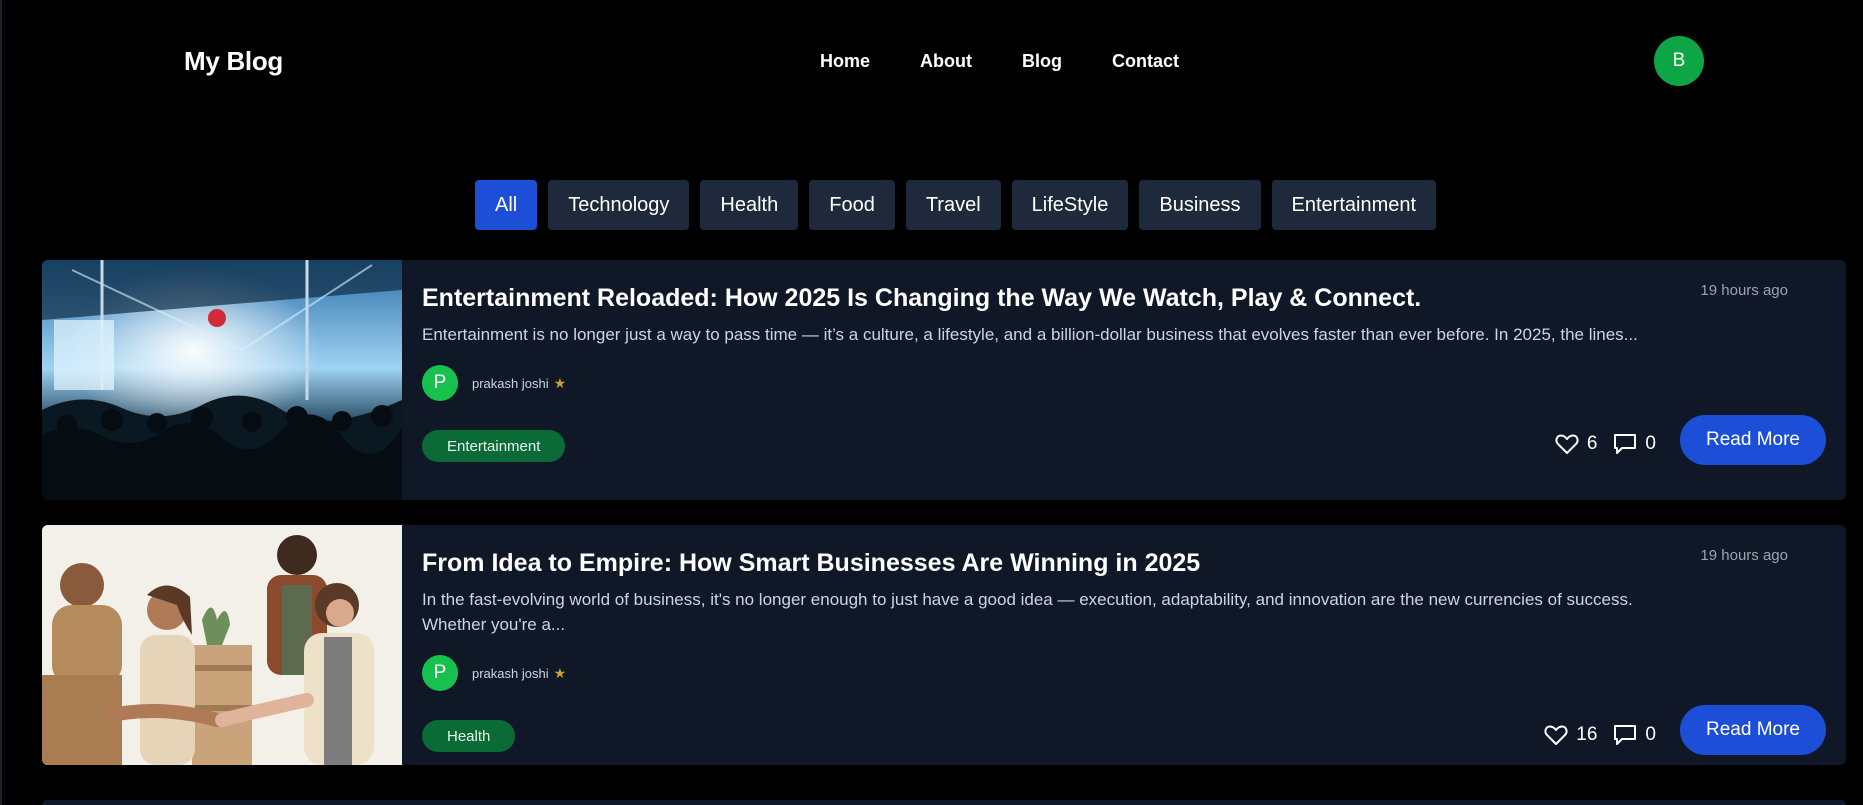  I want to click on nav-blog: Blog, so click(1042, 61).